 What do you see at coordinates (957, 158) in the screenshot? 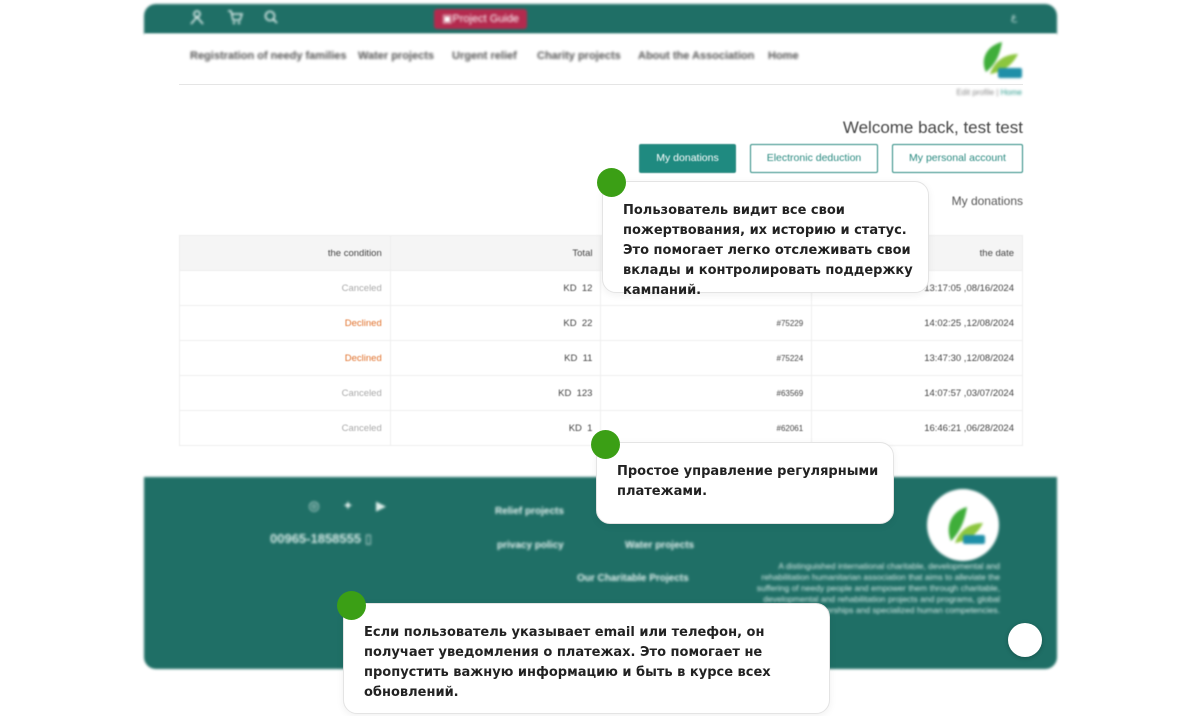
I see `tab-my-personal-account: My personal account` at bounding box center [957, 158].